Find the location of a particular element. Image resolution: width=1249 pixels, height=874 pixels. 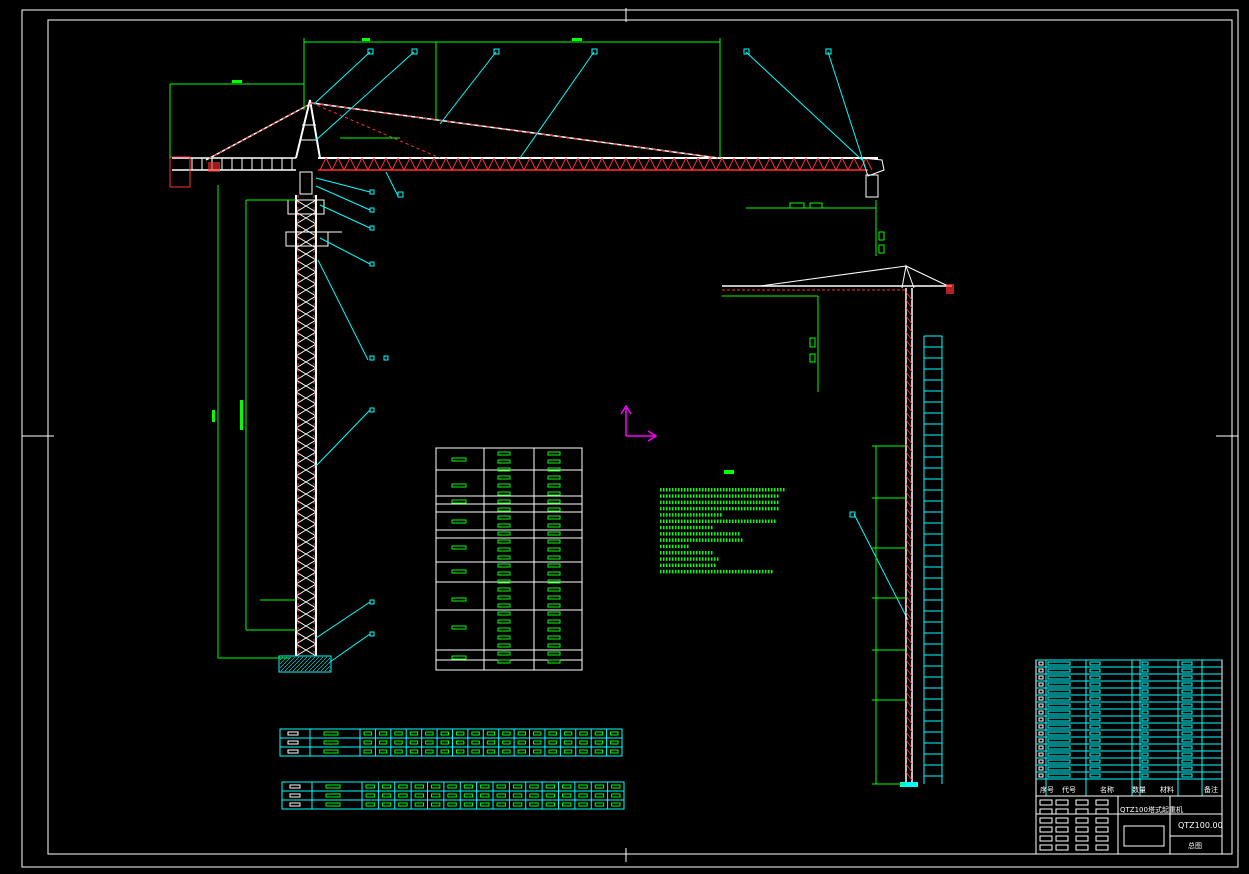

counterweight is located at coordinates (214, 167).